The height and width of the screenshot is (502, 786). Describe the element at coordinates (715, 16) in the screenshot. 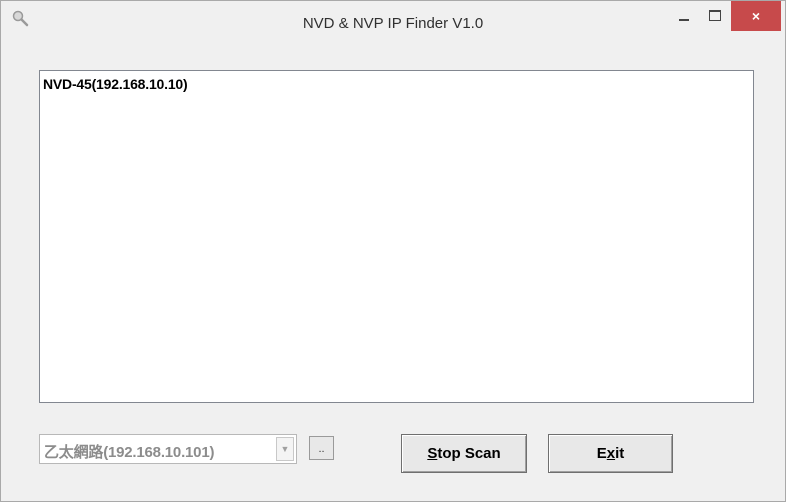

I see `maximize-icon` at that location.